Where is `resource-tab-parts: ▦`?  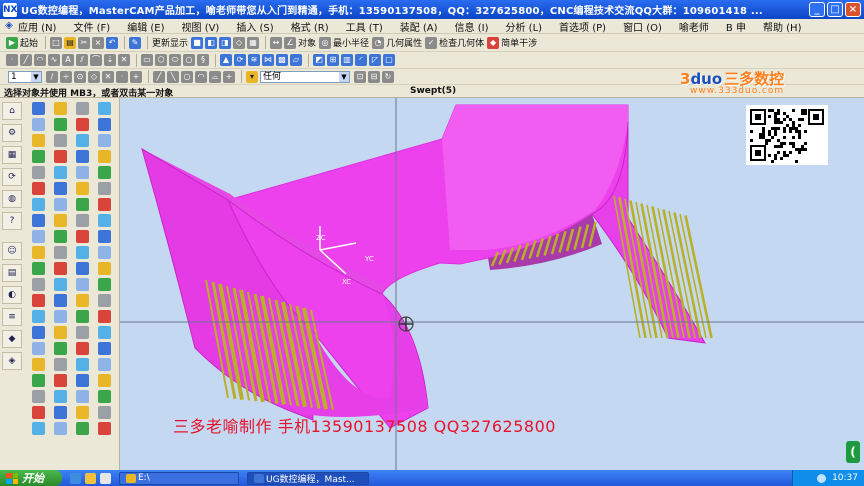 resource-tab-parts: ▦ is located at coordinates (12, 155).